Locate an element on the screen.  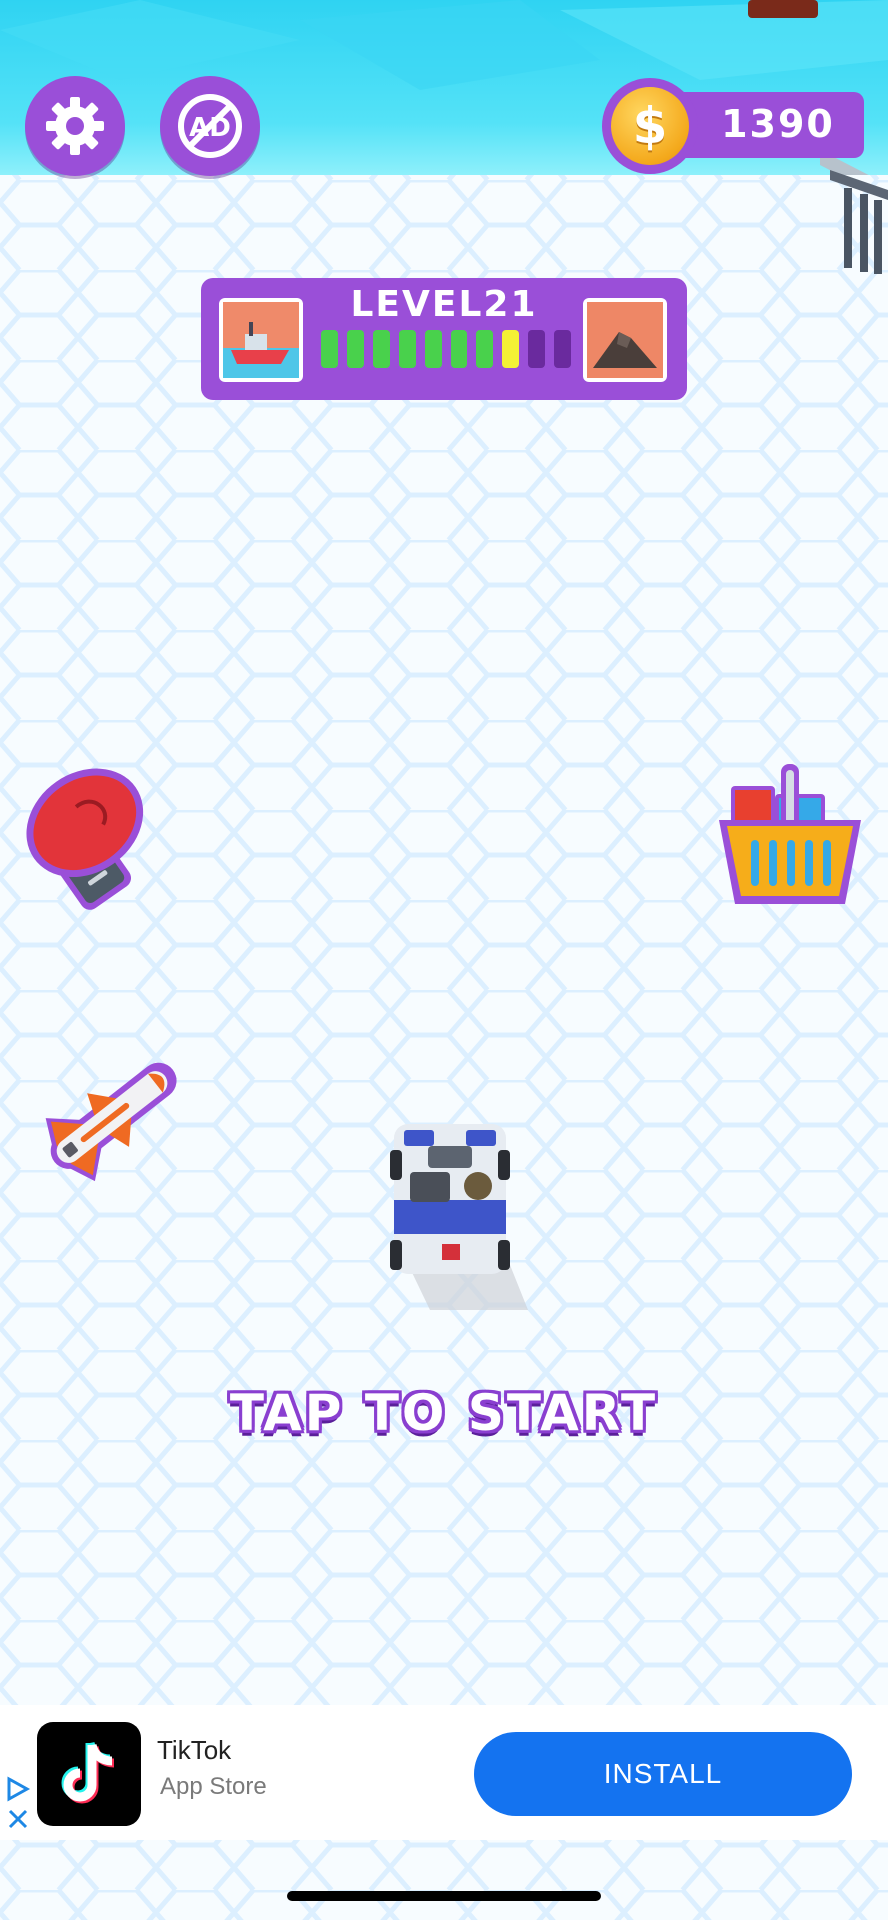
coin-count: 1390 is located at coordinates (778, 124).